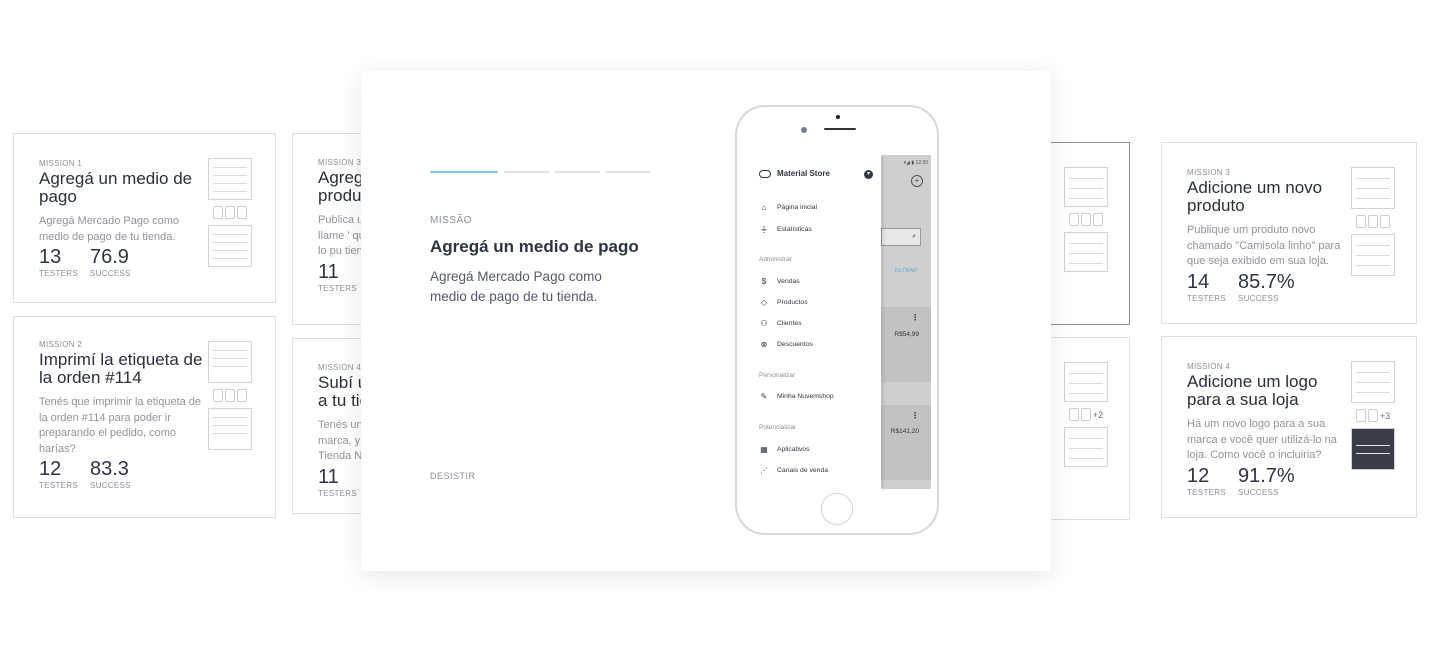 The height and width of the screenshot is (651, 1440). I want to click on store-logo-icon, so click(765, 173).